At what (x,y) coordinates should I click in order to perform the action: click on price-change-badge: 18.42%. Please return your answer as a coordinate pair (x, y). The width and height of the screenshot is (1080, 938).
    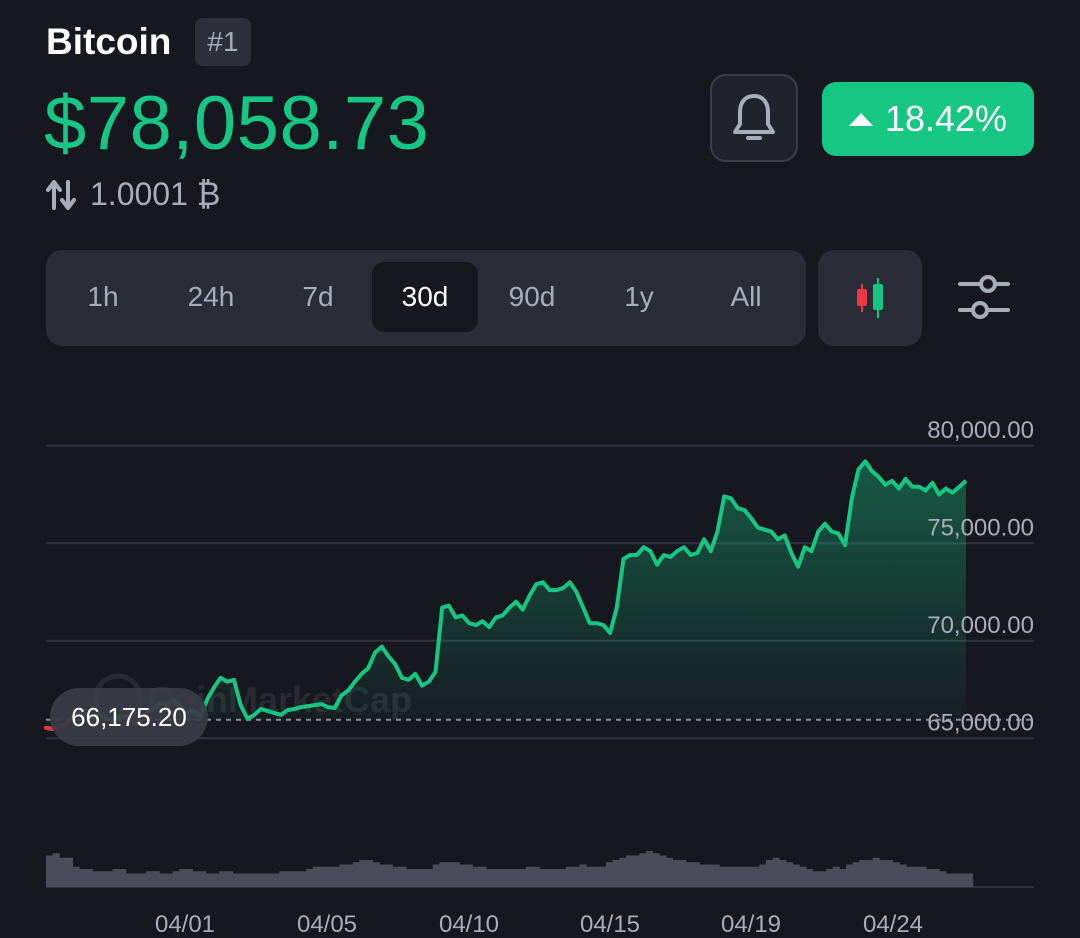
    Looking at the image, I should click on (928, 119).